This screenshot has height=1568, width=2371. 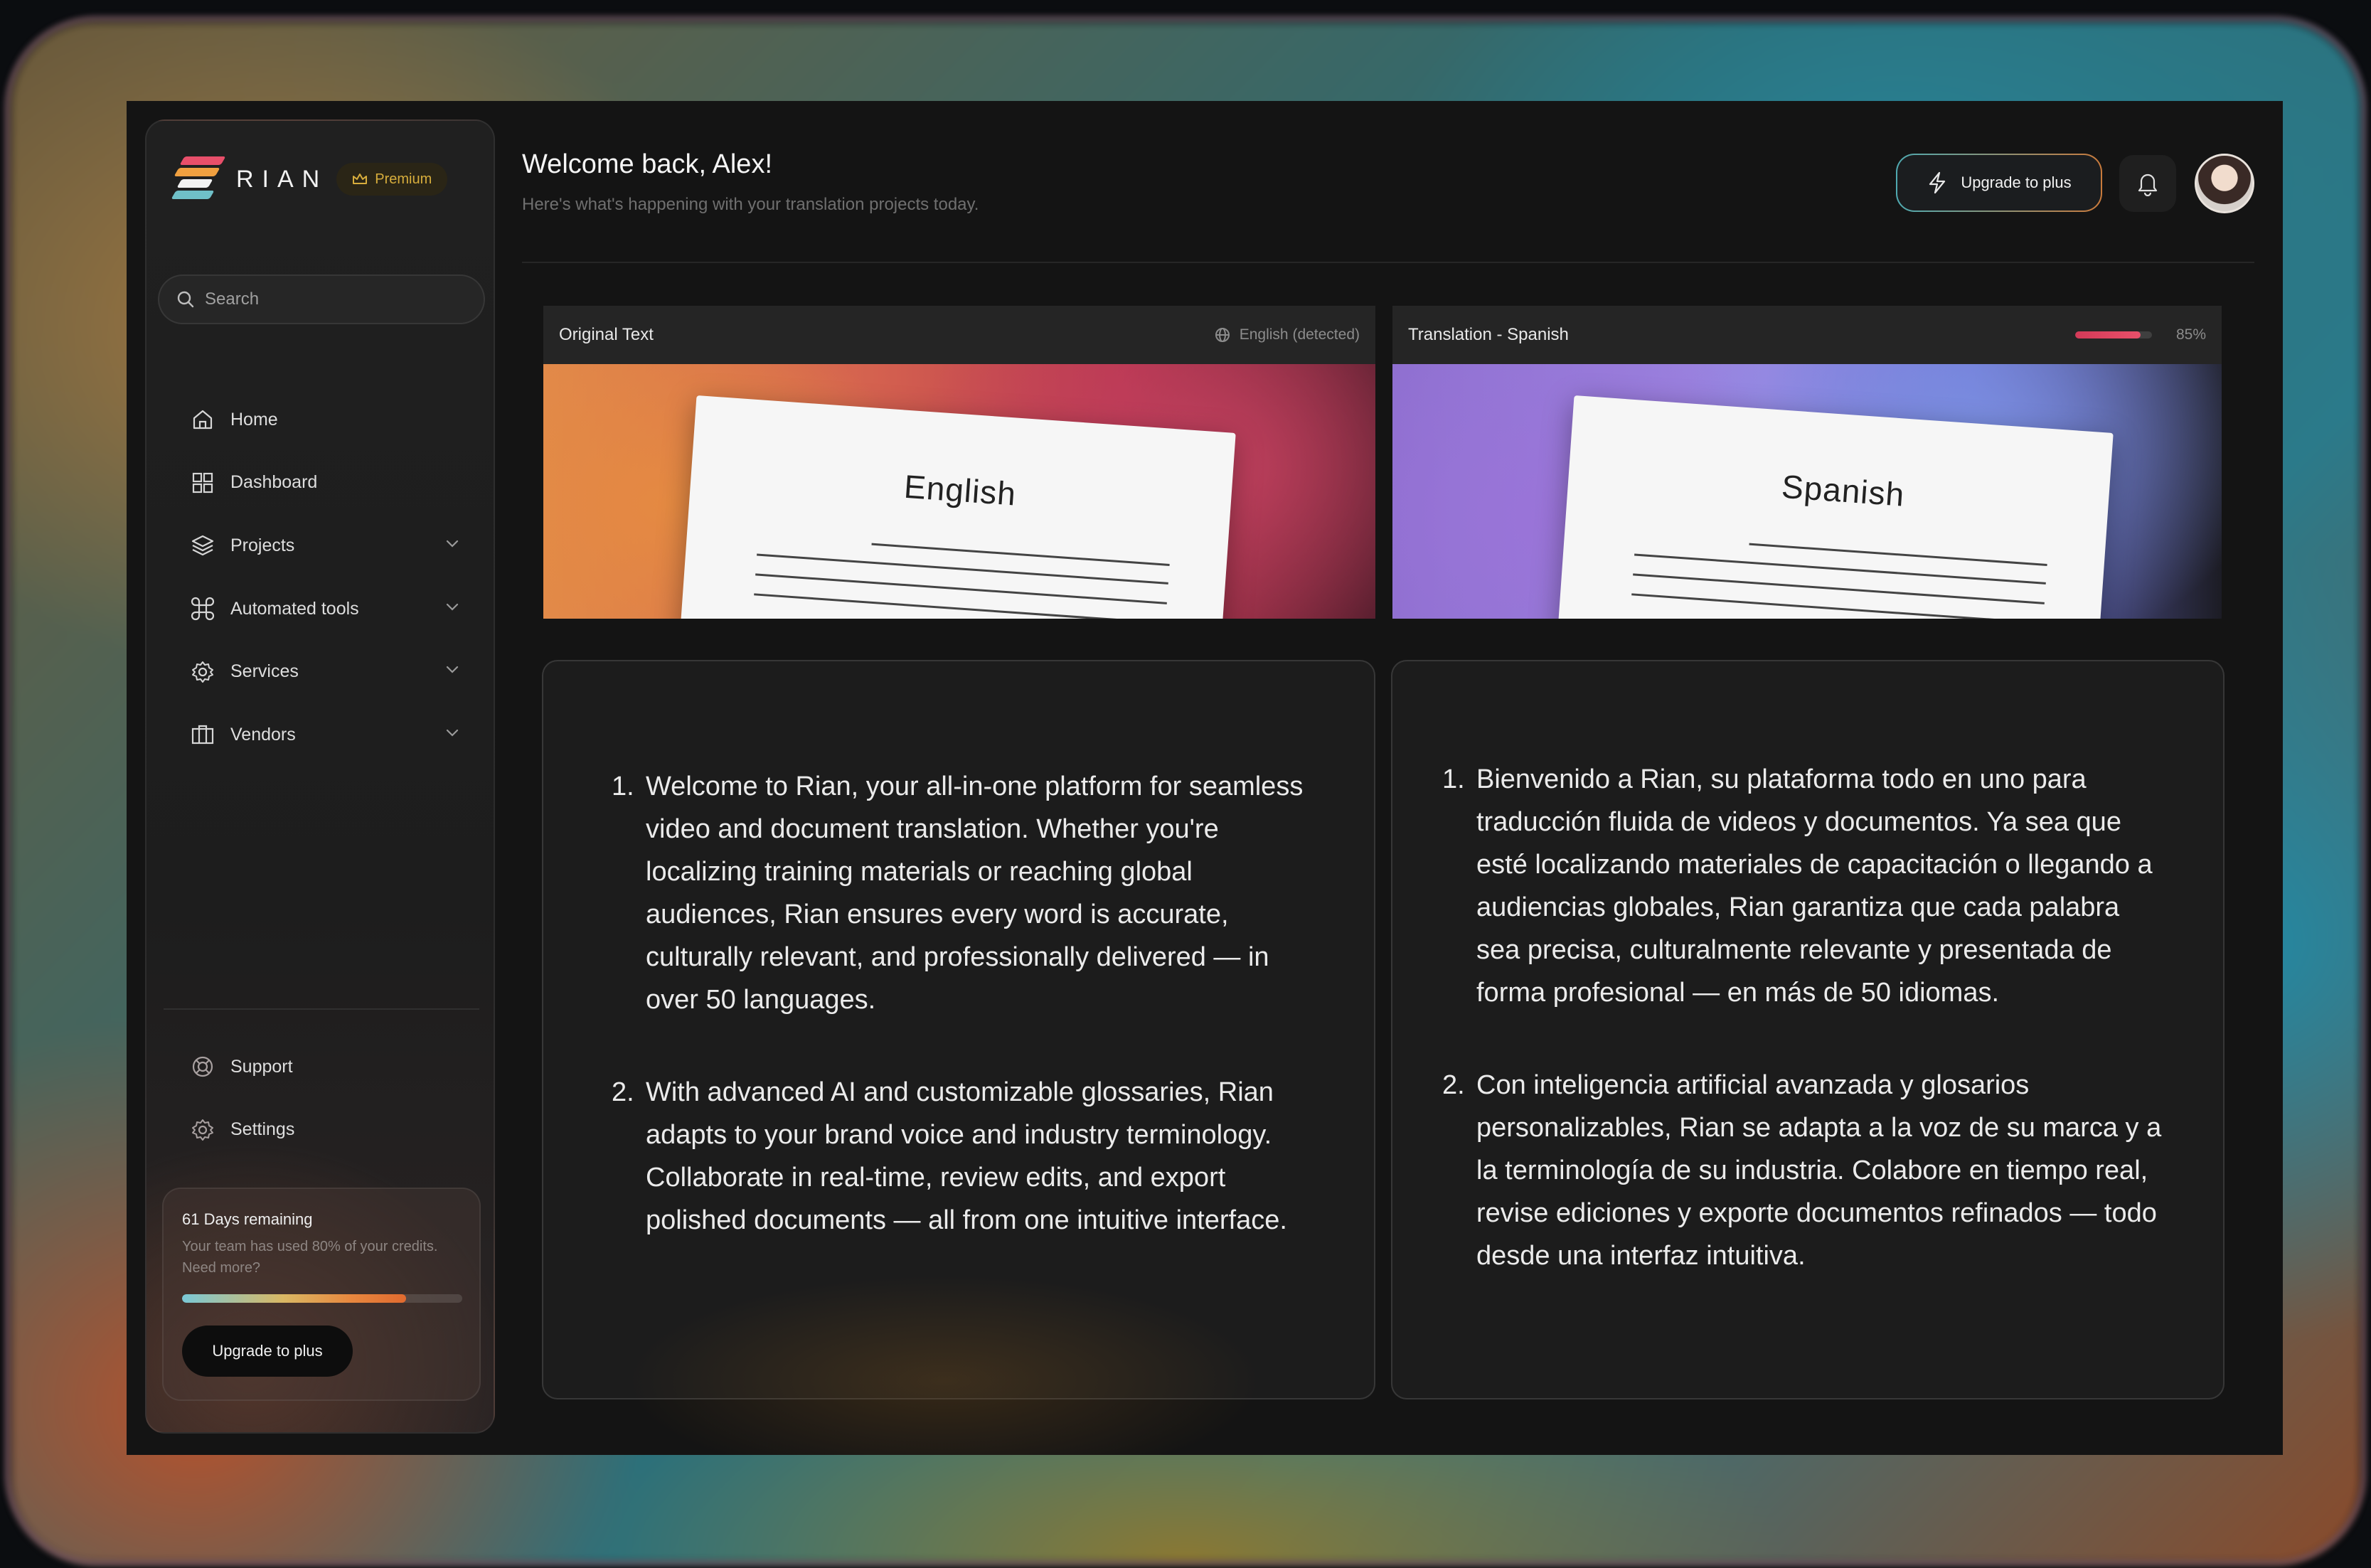 I want to click on premium-badge: Premium, so click(x=392, y=179).